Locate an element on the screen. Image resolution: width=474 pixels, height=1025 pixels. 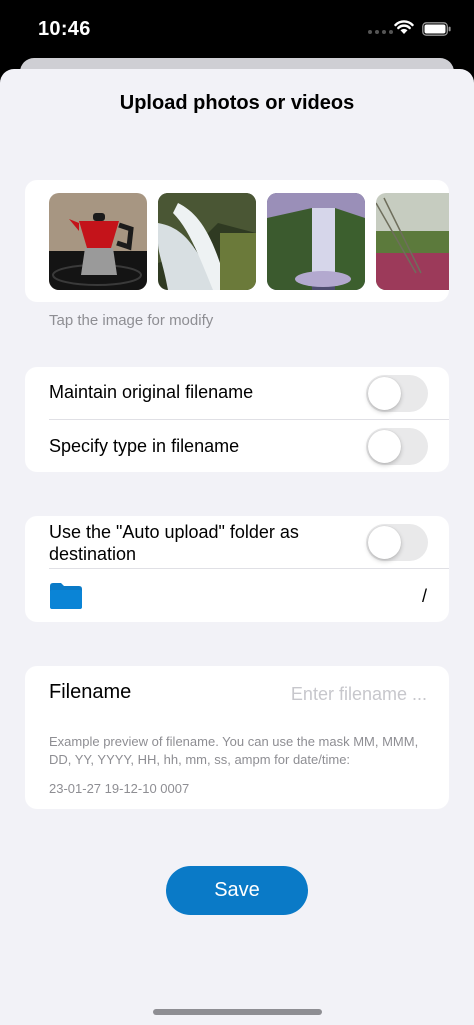
status-bar: 10:46 is located at coordinates (237, 29).